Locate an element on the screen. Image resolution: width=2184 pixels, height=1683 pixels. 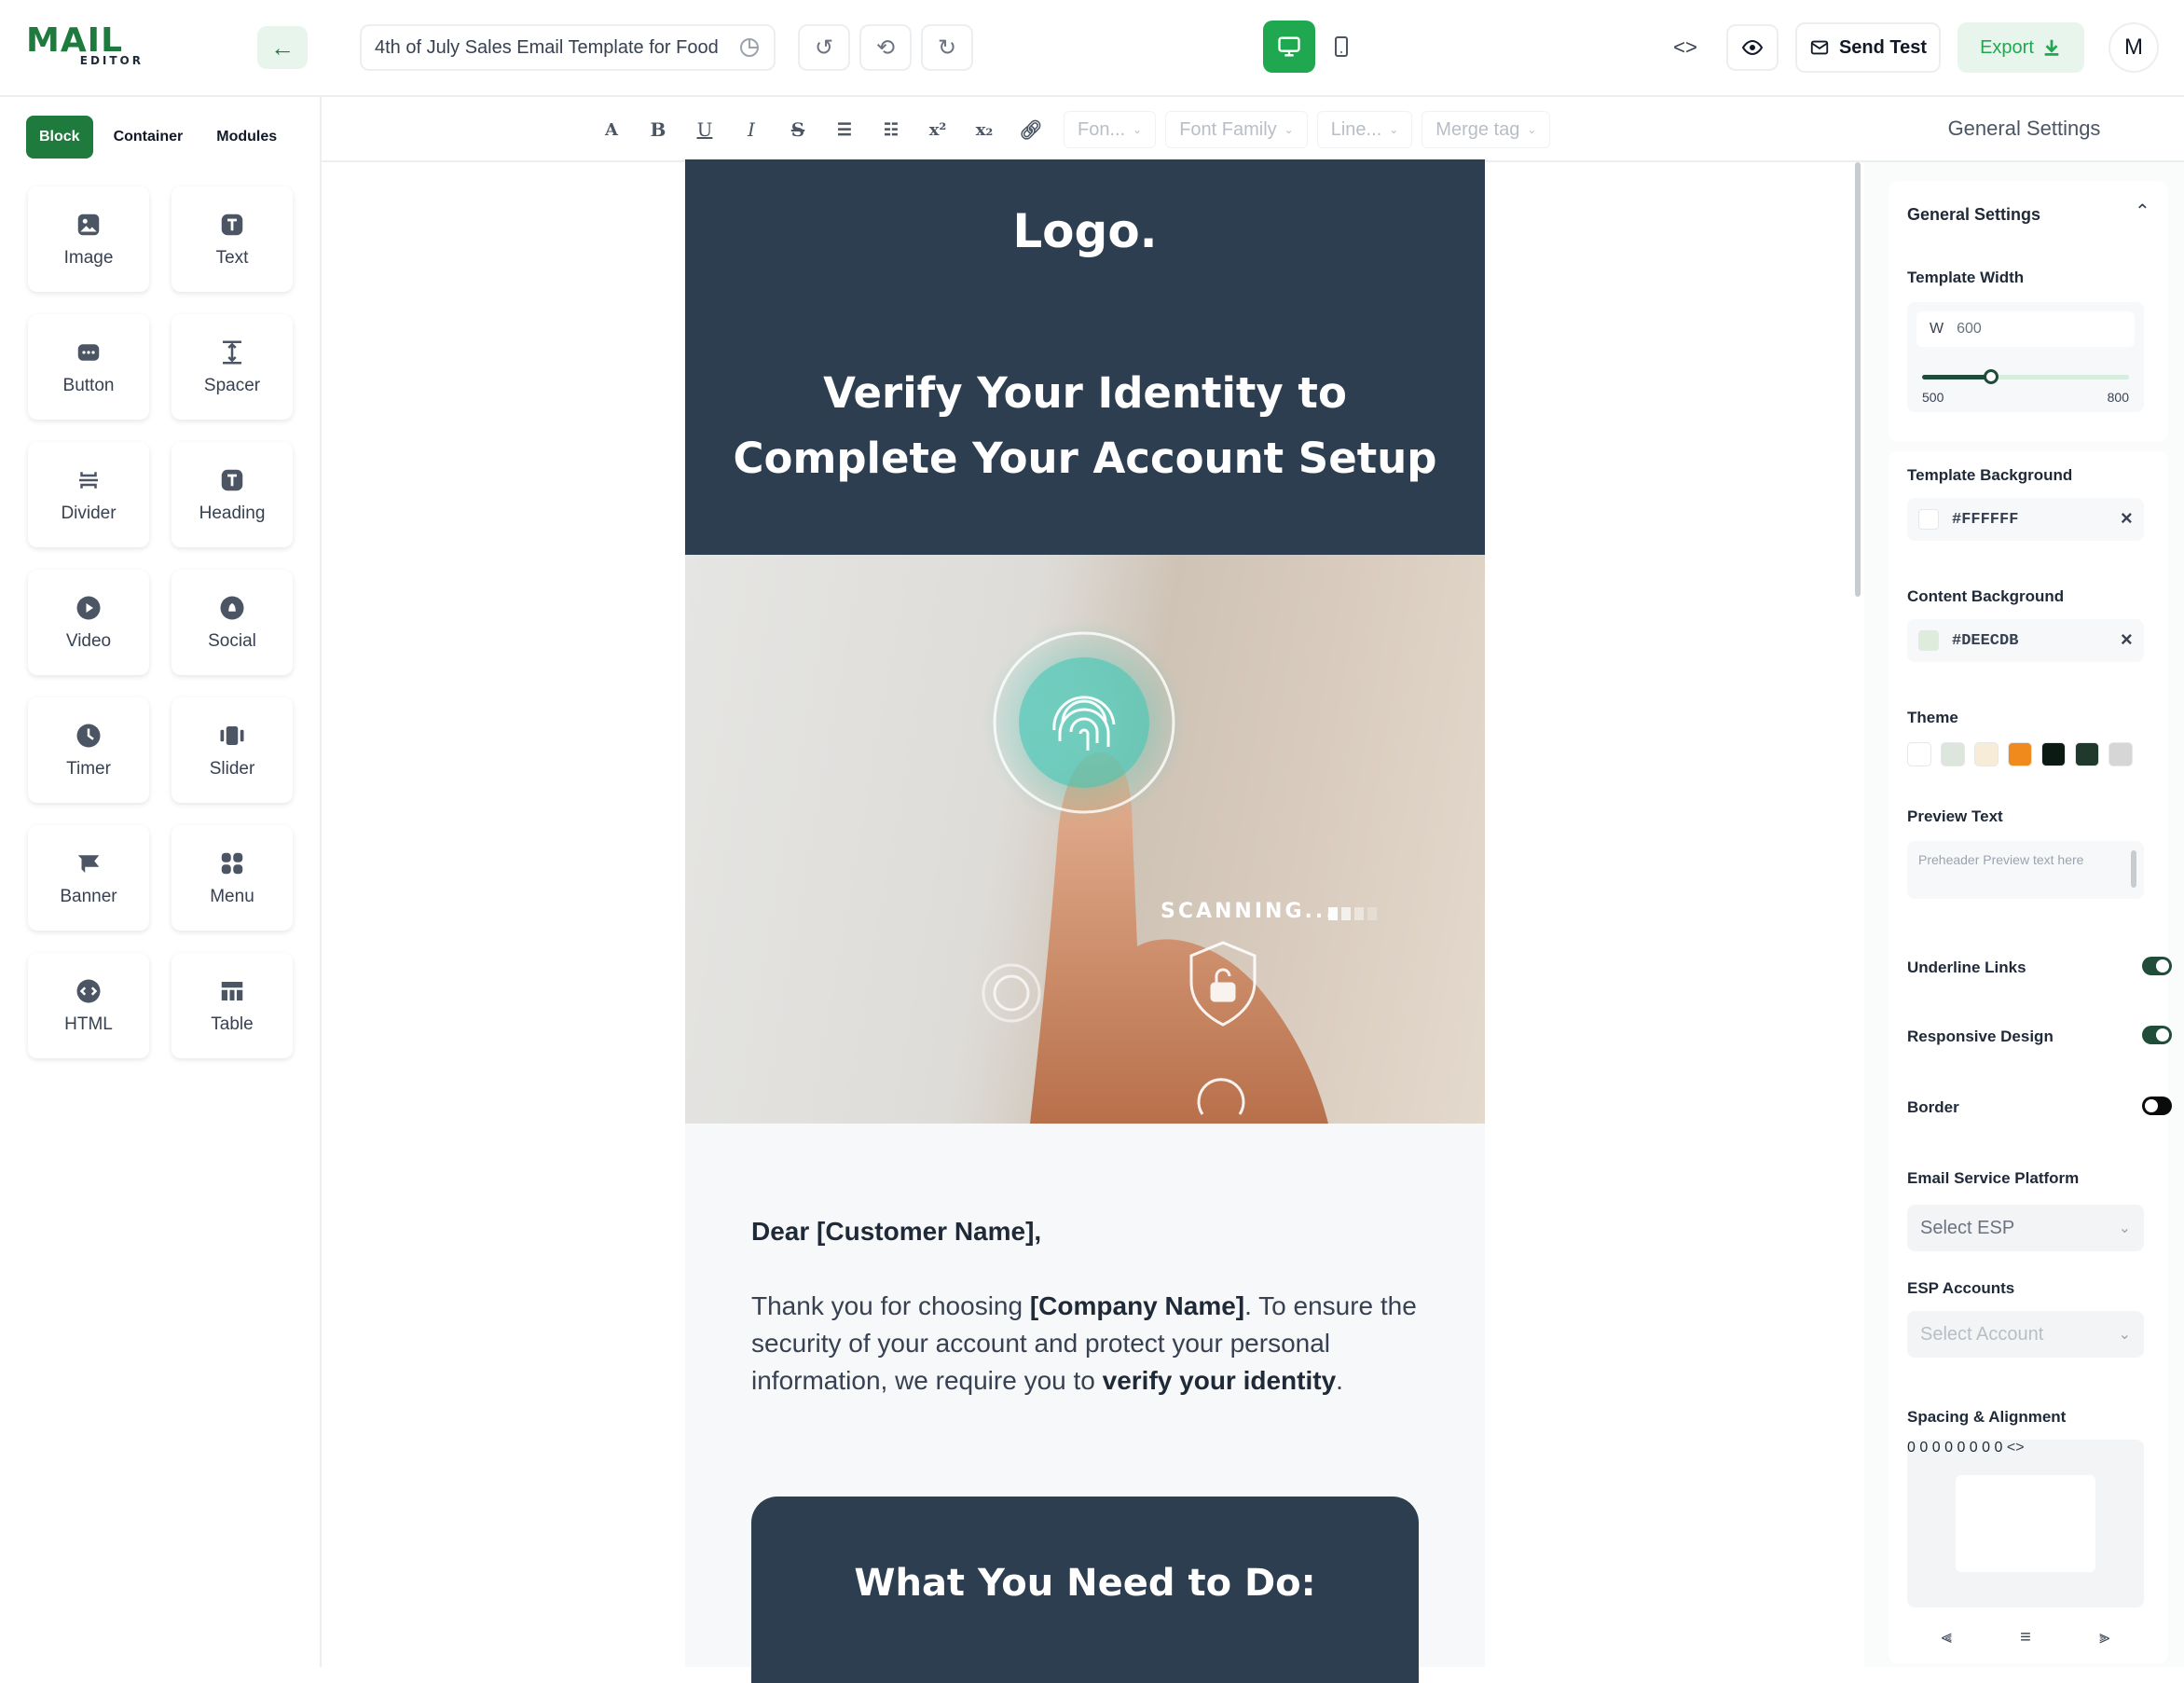
font-size-select: Fon... ⌄ is located at coordinates (1110, 129).